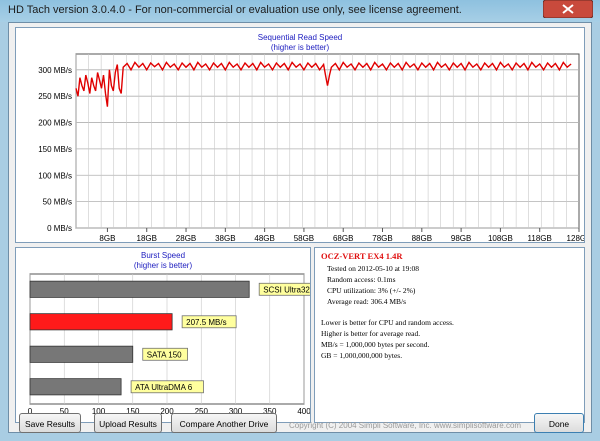 This screenshot has width=600, height=441. I want to click on note-gb-definition: GB = 1,000,000,000 bytes., so click(362, 355).